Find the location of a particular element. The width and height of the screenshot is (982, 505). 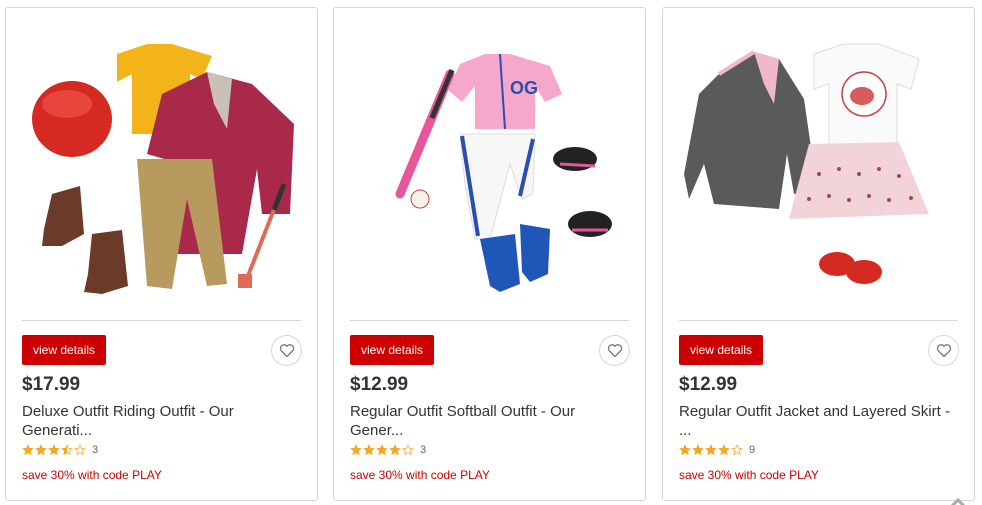

product-rating: 9 is located at coordinates (717, 450).